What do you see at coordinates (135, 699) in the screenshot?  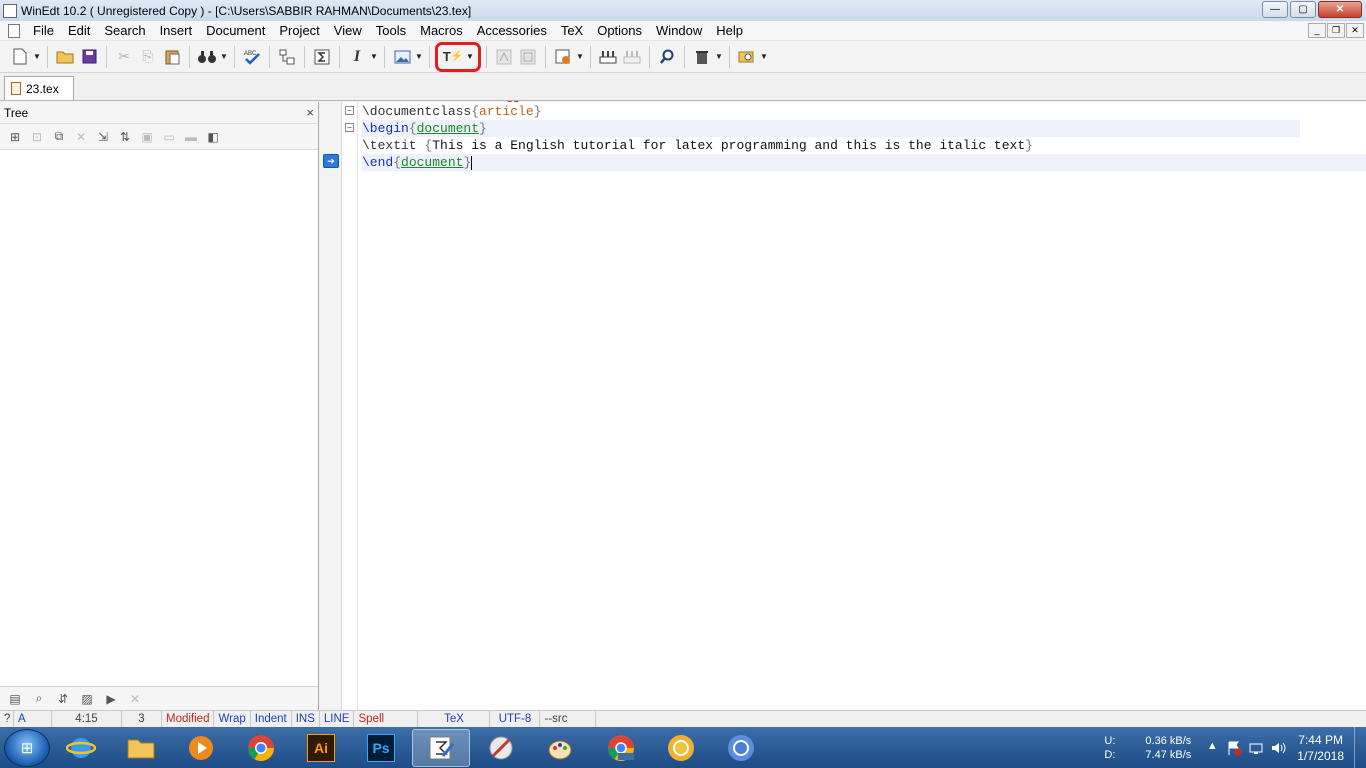 I see `tree-bottom-close-icon: ✕` at bounding box center [135, 699].